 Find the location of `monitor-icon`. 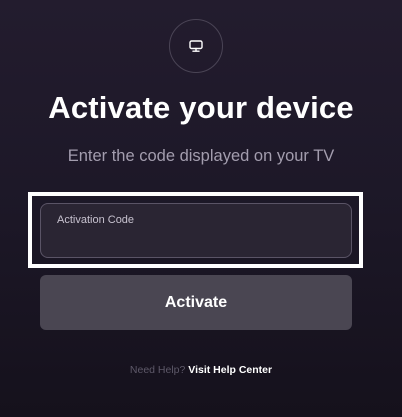

monitor-icon is located at coordinates (196, 46).